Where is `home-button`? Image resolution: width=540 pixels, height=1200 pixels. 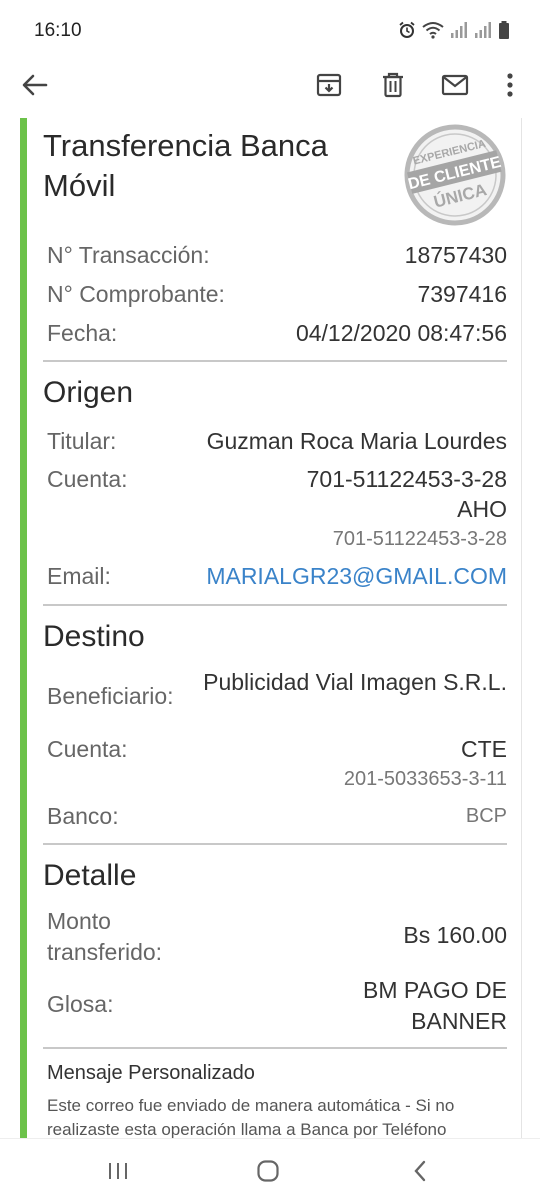
home-button is located at coordinates (268, 1171).